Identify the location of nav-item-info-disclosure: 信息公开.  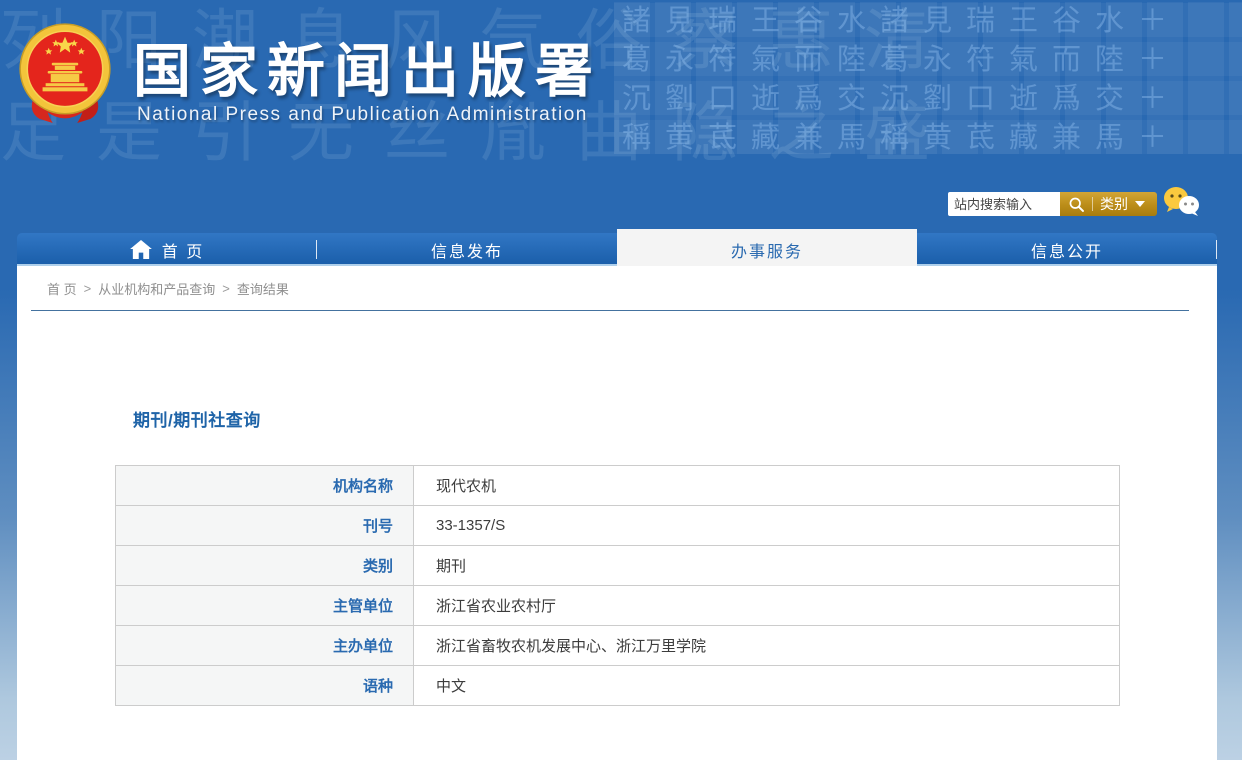
(1067, 249).